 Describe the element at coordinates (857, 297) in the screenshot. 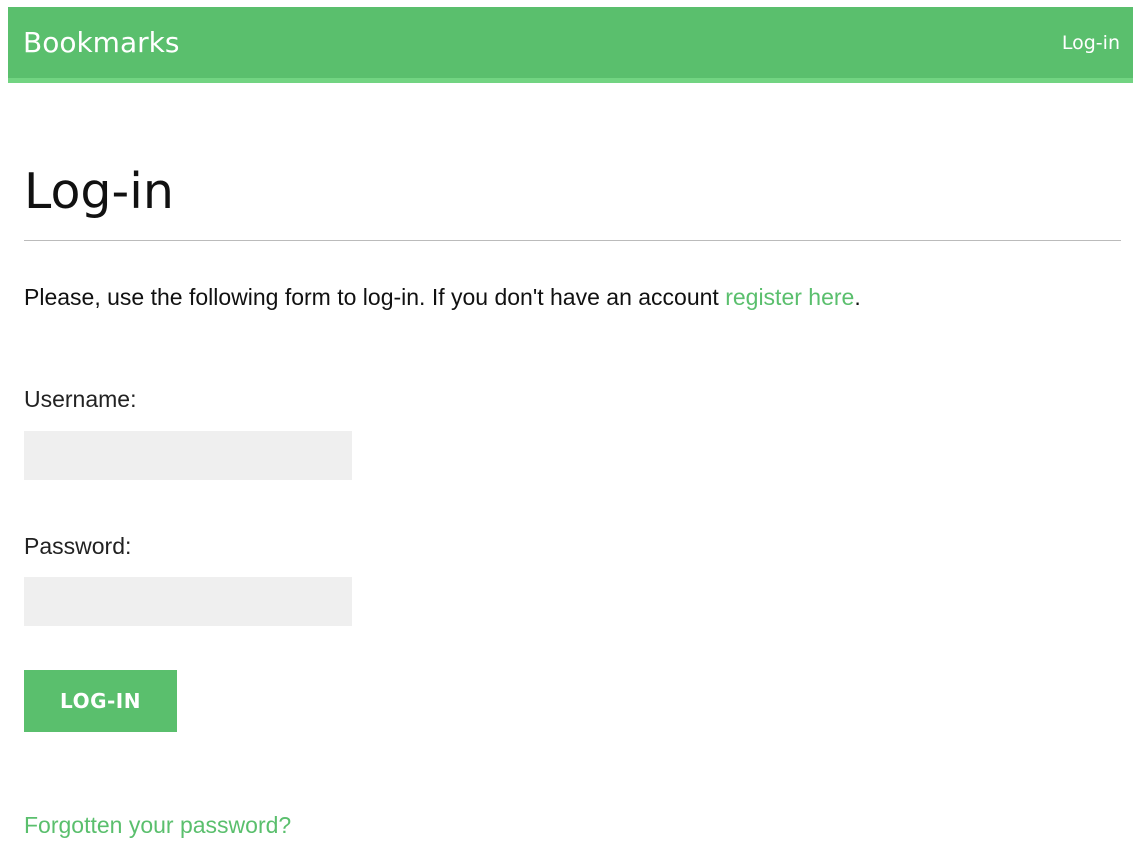

I see `intro-end: .` at that location.